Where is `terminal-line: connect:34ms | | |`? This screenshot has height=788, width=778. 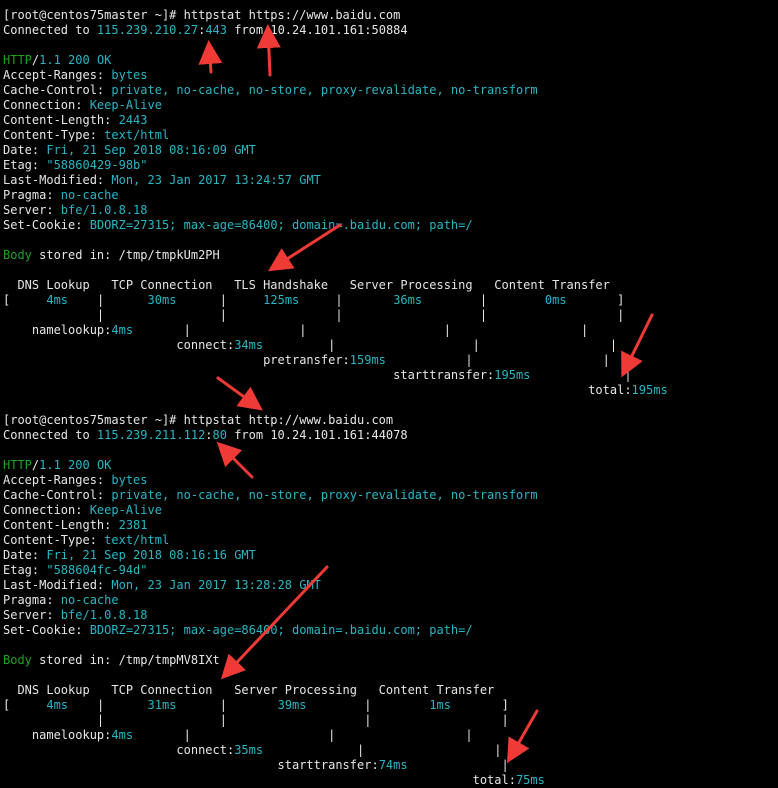
terminal-line: connect:34ms | | | is located at coordinates (310, 345).